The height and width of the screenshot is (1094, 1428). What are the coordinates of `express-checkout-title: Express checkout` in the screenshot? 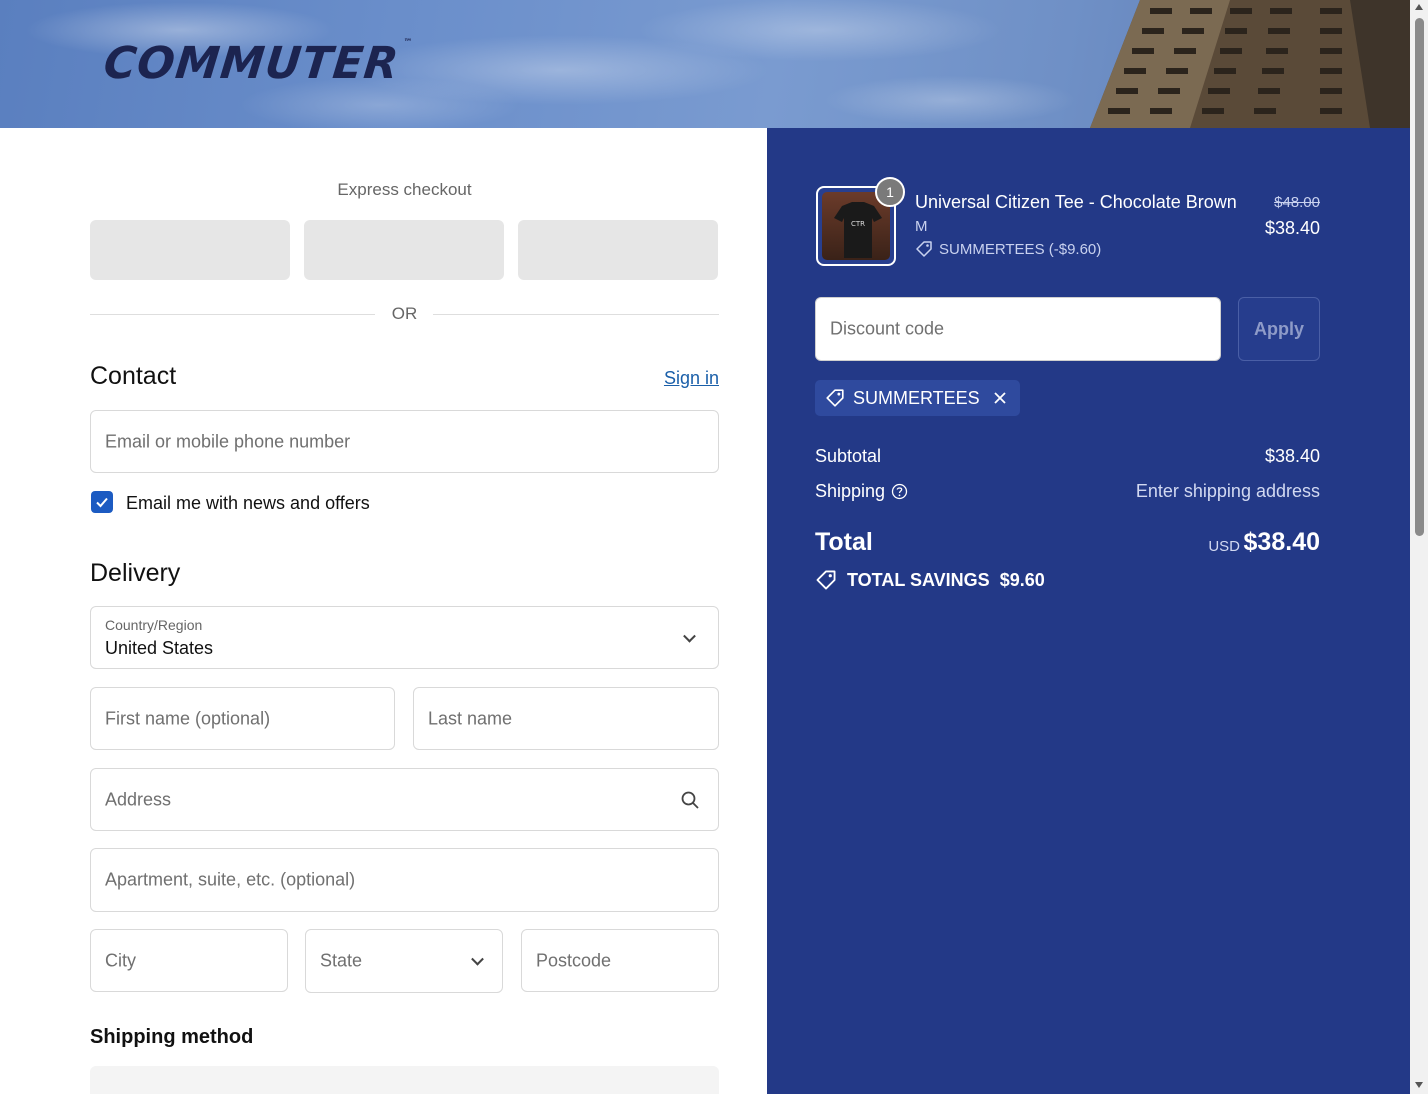 It's located at (404, 189).